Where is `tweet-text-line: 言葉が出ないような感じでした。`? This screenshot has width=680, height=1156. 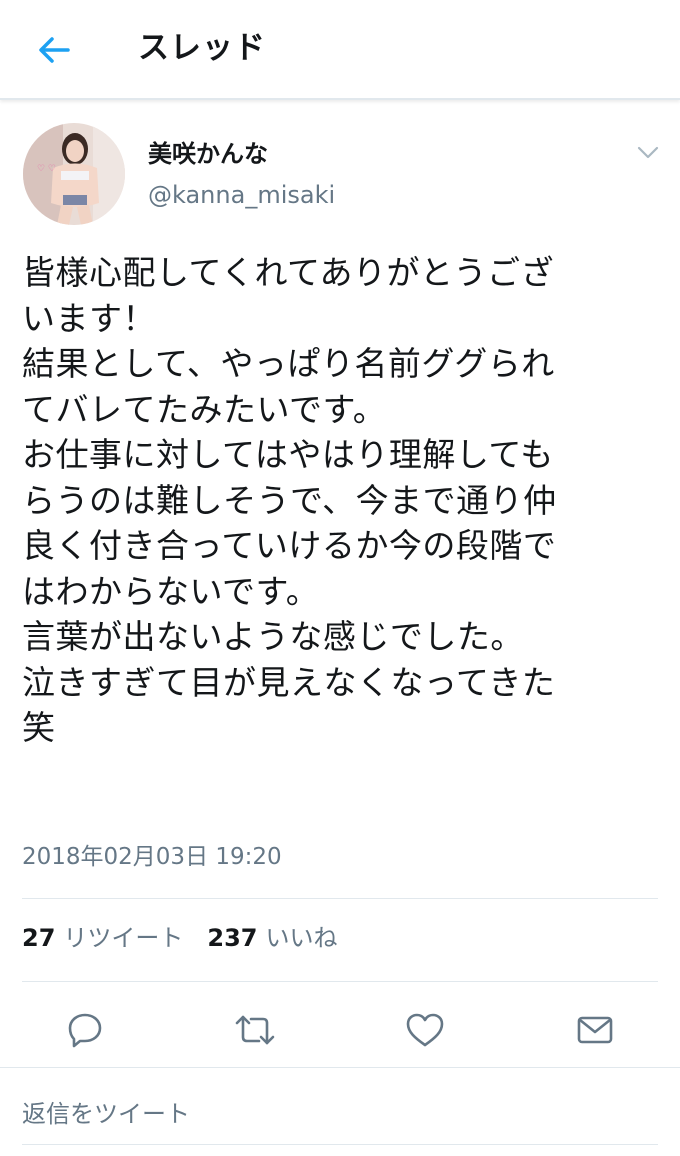 tweet-text-line: 言葉が出ないような感じでした。 is located at coordinates (273, 636).